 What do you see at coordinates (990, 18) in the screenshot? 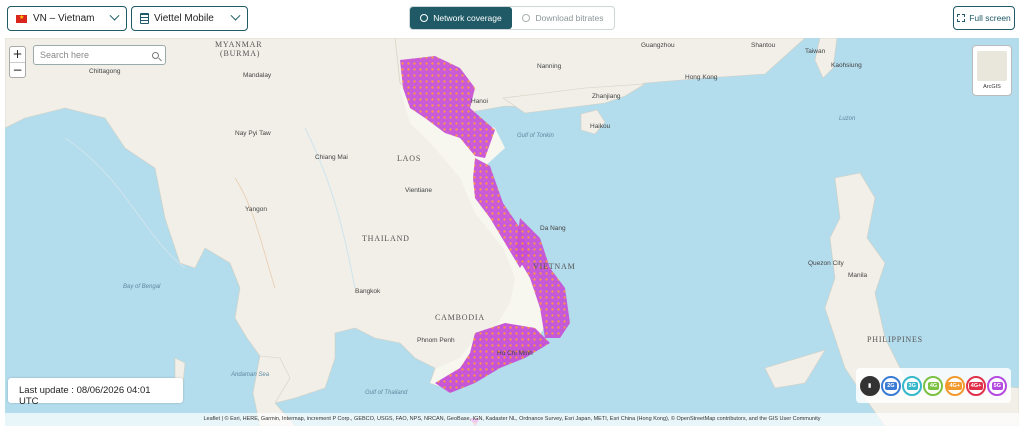
I see `fullscreen-label: Full screen` at bounding box center [990, 18].